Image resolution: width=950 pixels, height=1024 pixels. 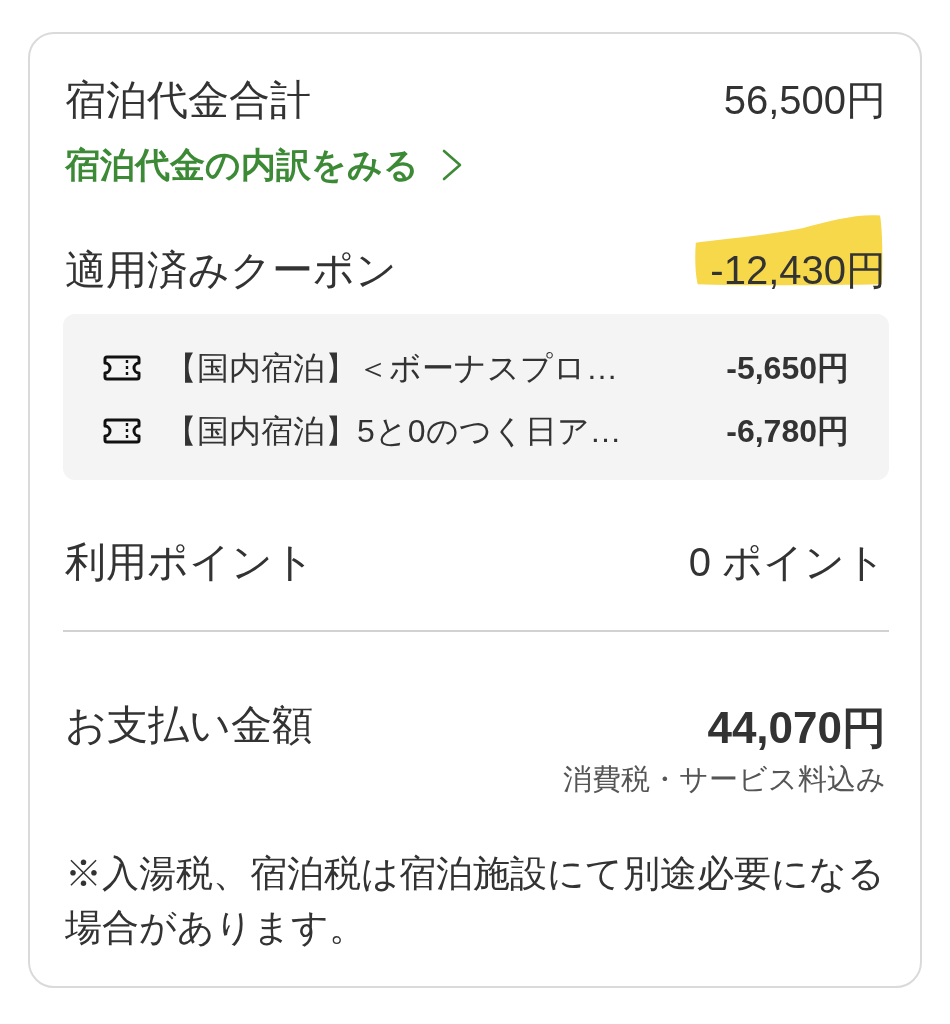 What do you see at coordinates (475, 901) in the screenshot?
I see `disclaimer-text: ※入湯税、宿泊税は宿泊施設にて別途必要になる場合があります。` at bounding box center [475, 901].